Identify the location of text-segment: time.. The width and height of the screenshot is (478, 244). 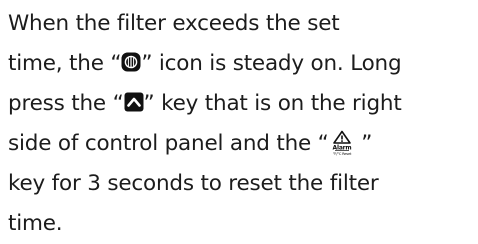
(35, 223).